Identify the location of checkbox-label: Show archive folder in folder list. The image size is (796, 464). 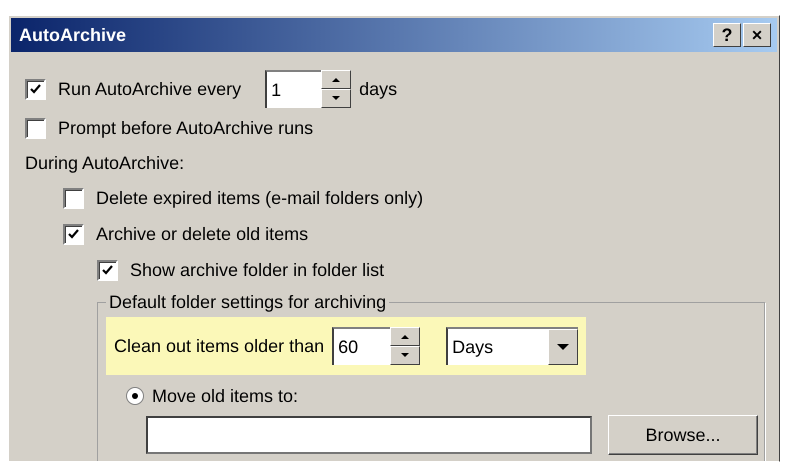
(257, 270).